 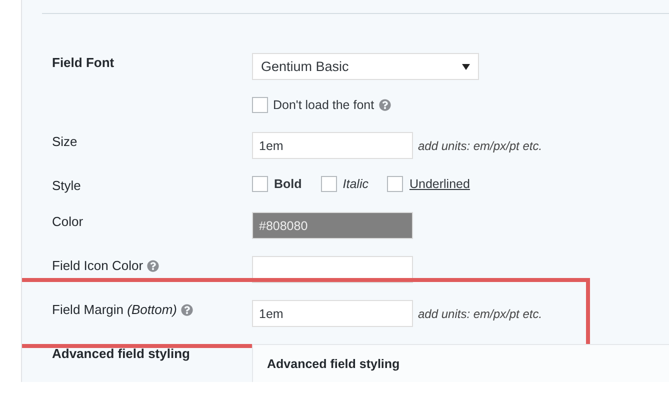 What do you see at coordinates (121, 354) in the screenshot?
I see `field-label: Advanced field styling` at bounding box center [121, 354].